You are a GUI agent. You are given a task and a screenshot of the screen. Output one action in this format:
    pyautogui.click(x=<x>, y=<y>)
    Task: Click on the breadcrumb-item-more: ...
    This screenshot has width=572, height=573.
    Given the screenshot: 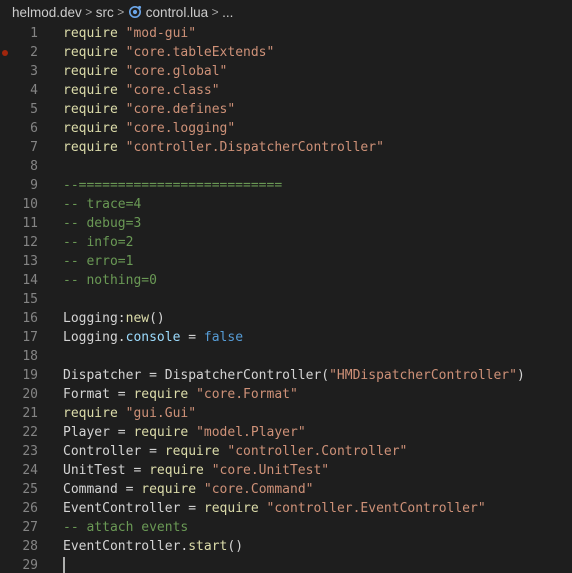 What is the action you would take?
    pyautogui.click(x=227, y=12)
    